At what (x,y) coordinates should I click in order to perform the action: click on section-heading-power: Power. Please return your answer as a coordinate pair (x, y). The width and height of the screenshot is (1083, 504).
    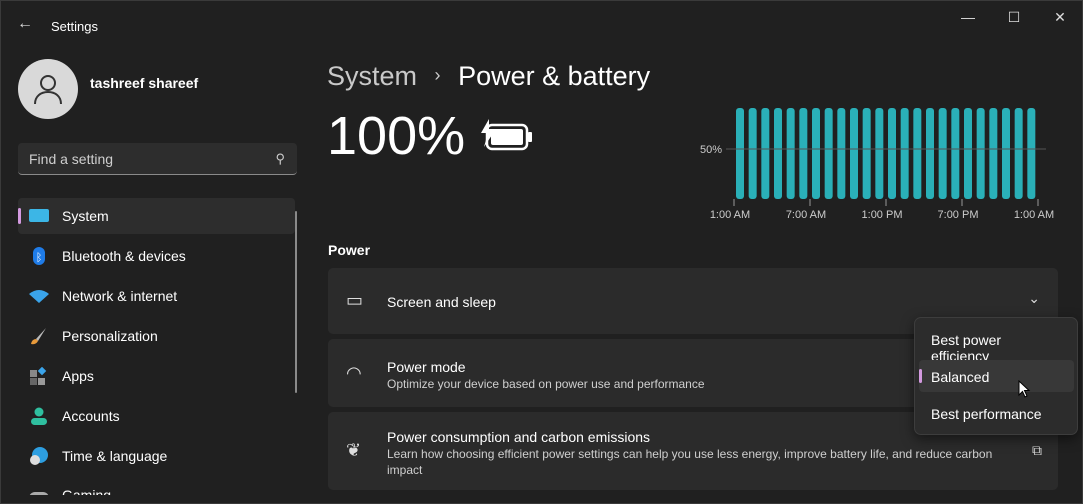
    Looking at the image, I should click on (349, 250).